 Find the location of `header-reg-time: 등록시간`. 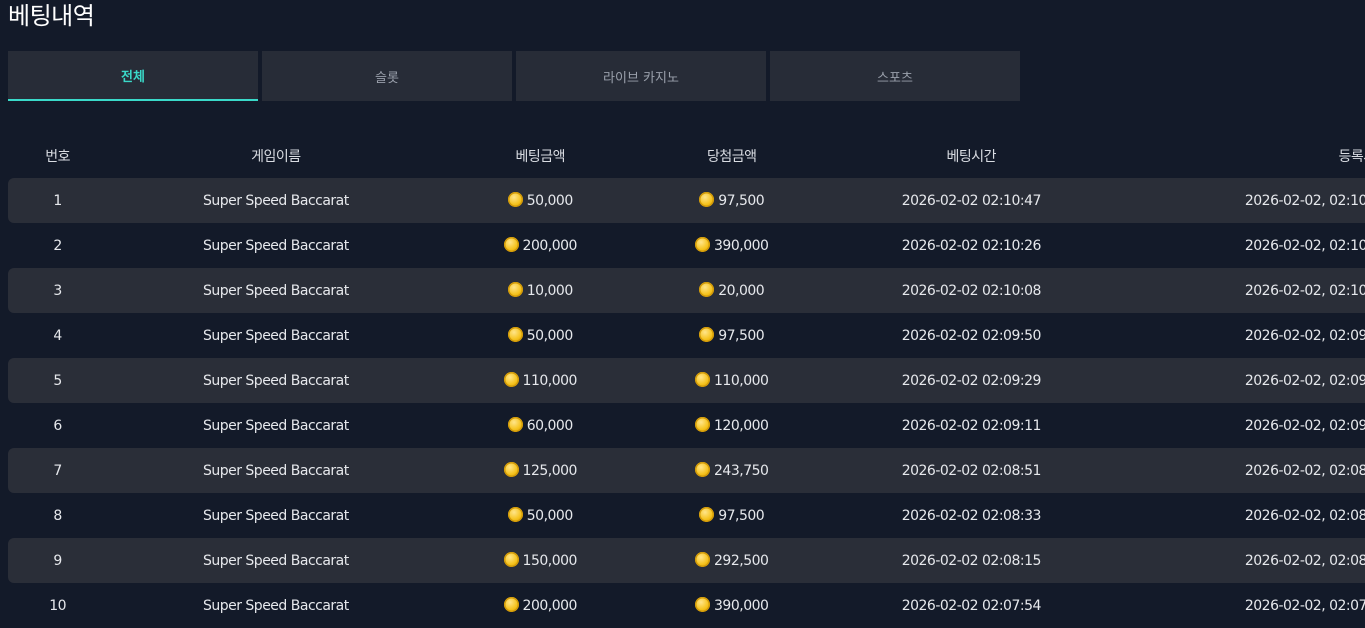

header-reg-time: 등록시간 is located at coordinates (1351, 157).